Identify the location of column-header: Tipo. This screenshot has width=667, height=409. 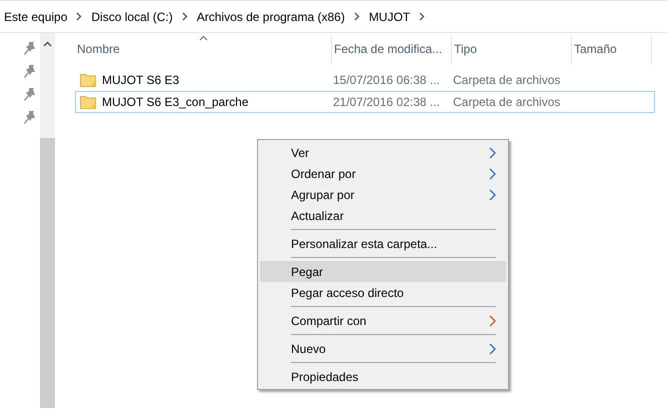
(512, 50).